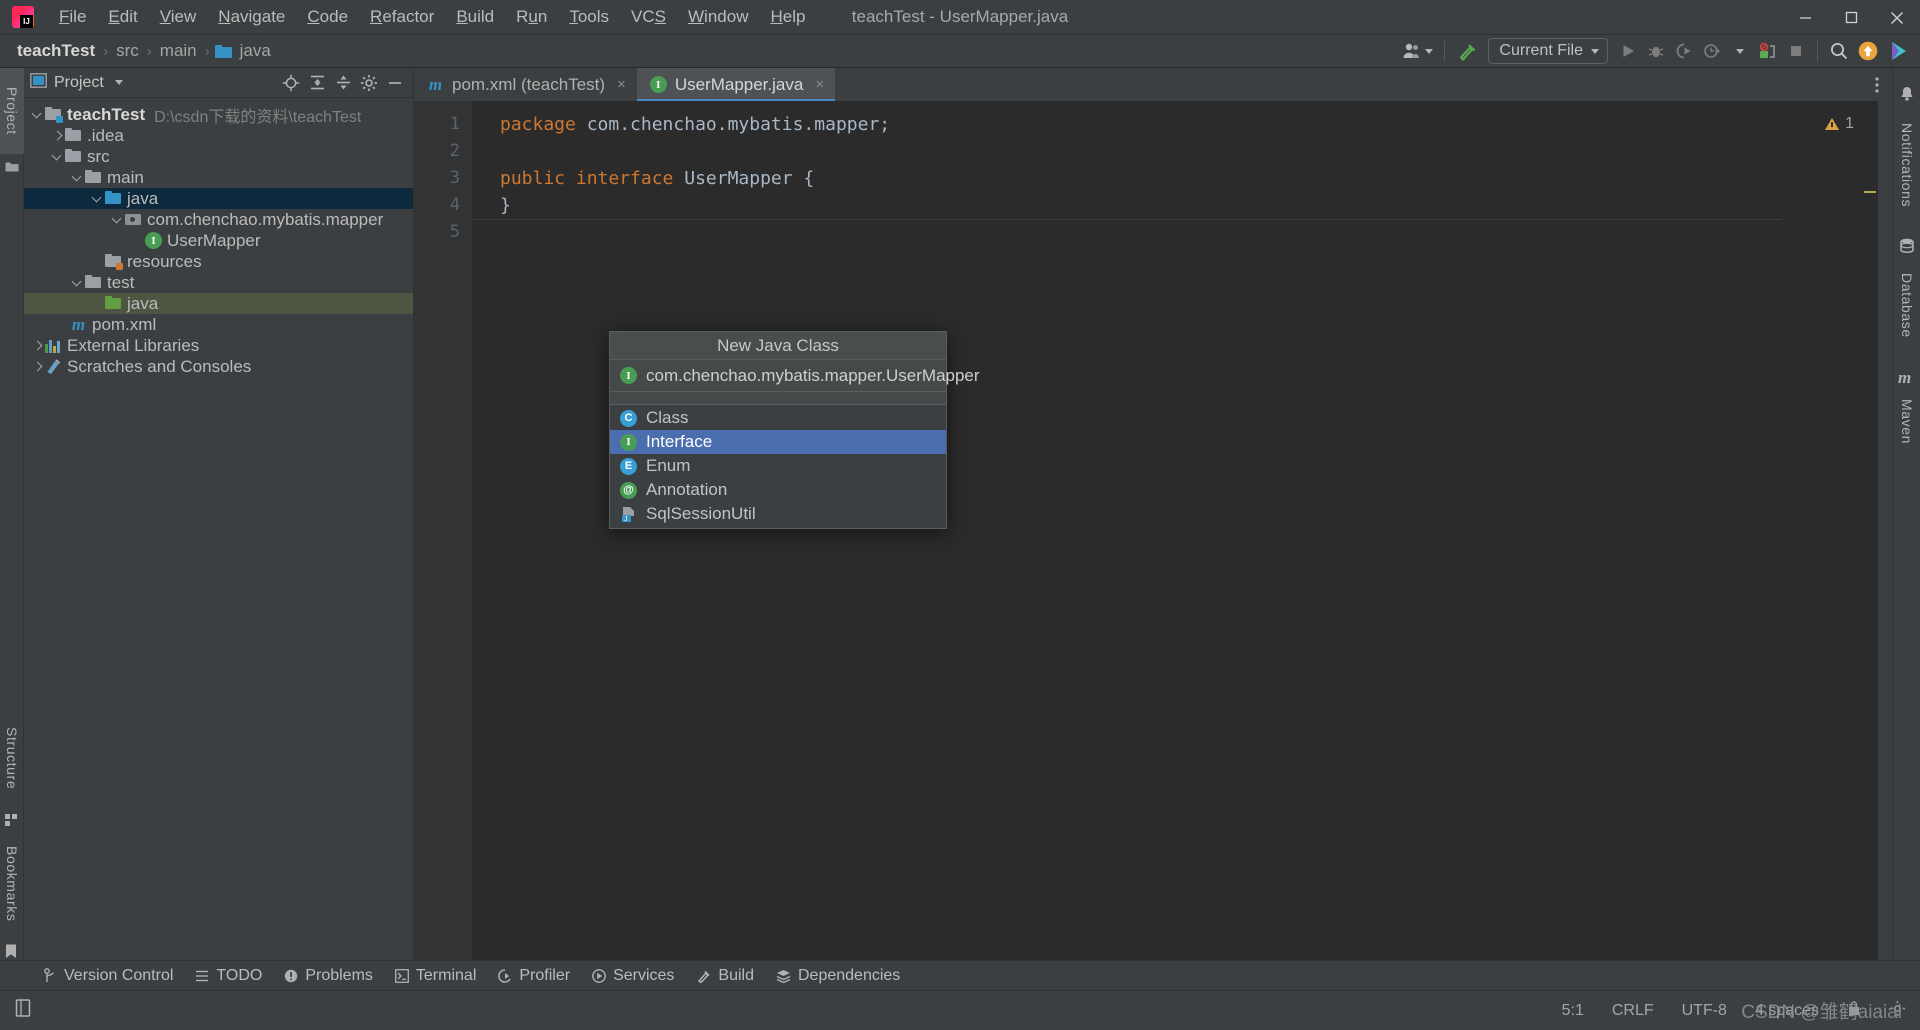  Describe the element at coordinates (108, 976) in the screenshot. I see `tool-window-version-control: Version Control` at that location.